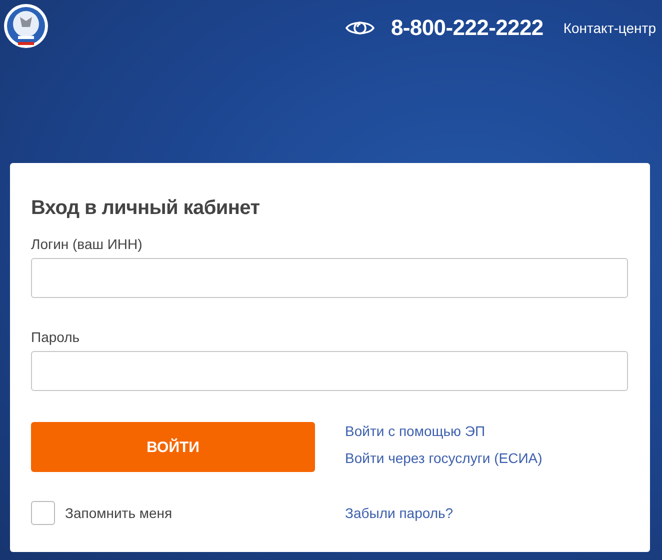 Image resolution: width=662 pixels, height=560 pixels. What do you see at coordinates (86, 244) in the screenshot?
I see `field-label: Логин (ваш ИНН)` at bounding box center [86, 244].